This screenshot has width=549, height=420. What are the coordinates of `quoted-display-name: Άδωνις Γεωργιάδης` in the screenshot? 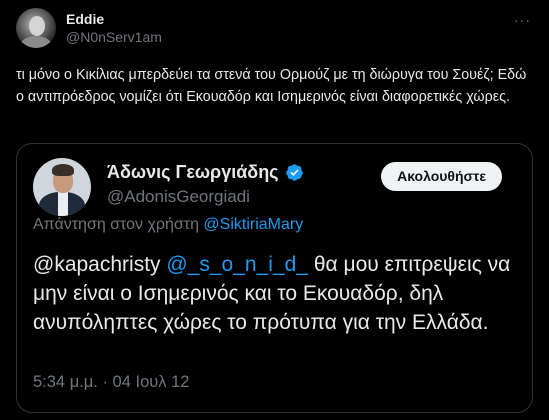 It's located at (193, 172).